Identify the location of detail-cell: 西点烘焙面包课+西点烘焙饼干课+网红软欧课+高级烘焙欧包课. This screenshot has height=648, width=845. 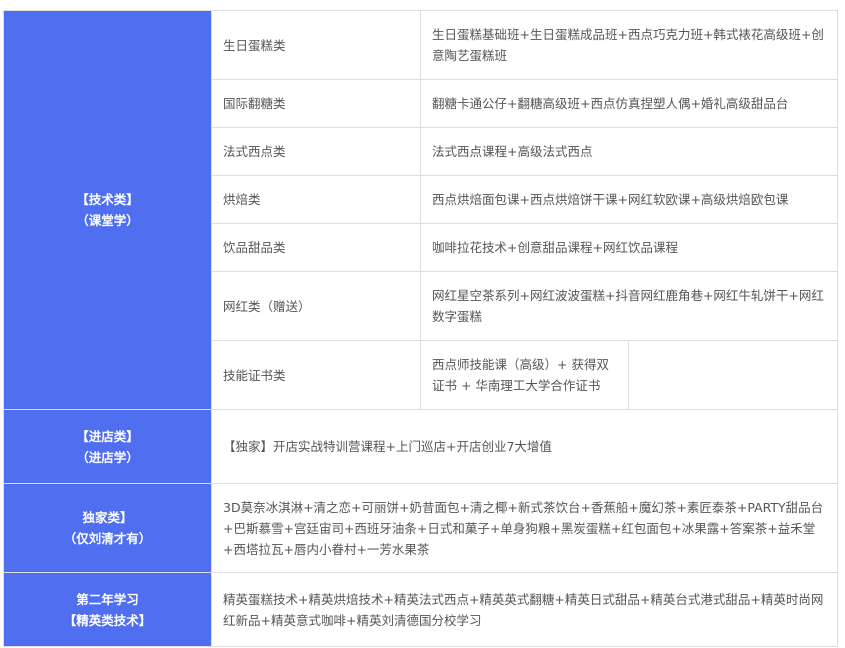
(629, 199).